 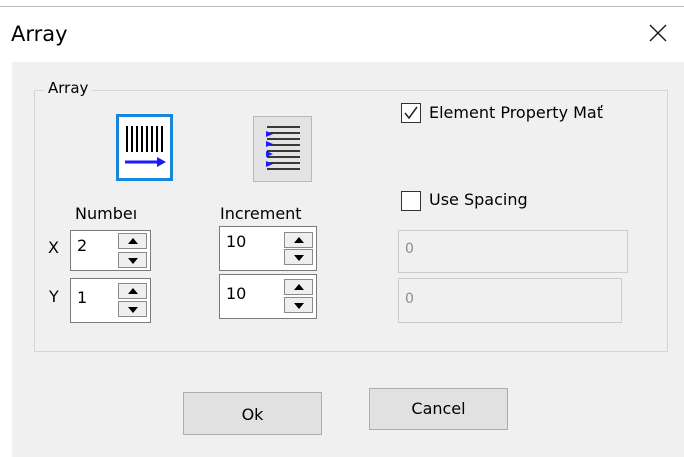 I want to click on close-icon, so click(x=658, y=33).